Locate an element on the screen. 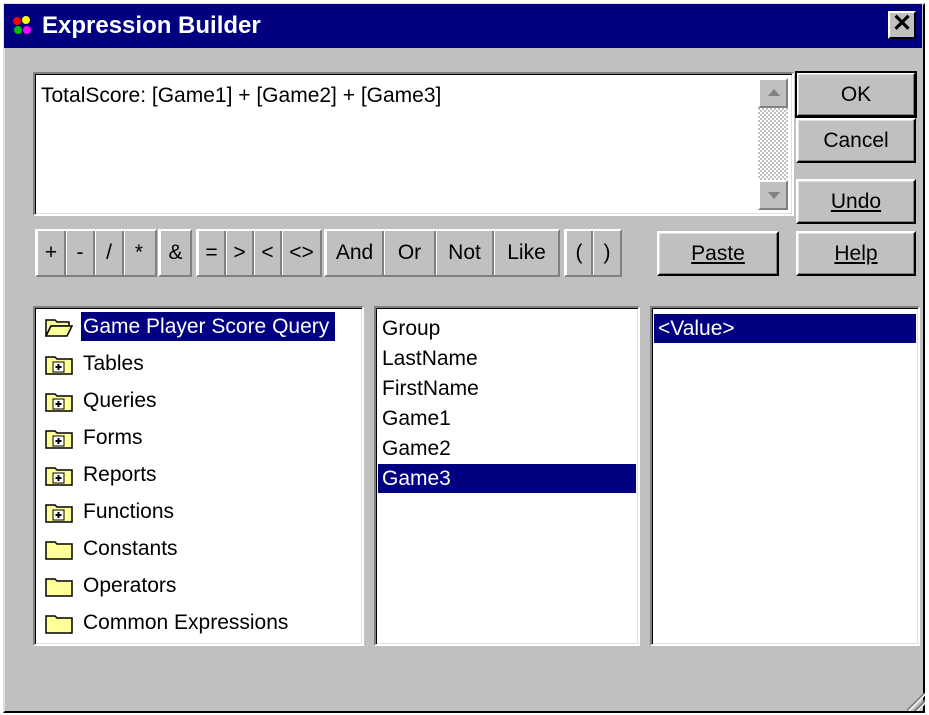 This screenshot has height=715, width=929. like-operator-button: Like is located at coordinates (526, 253).